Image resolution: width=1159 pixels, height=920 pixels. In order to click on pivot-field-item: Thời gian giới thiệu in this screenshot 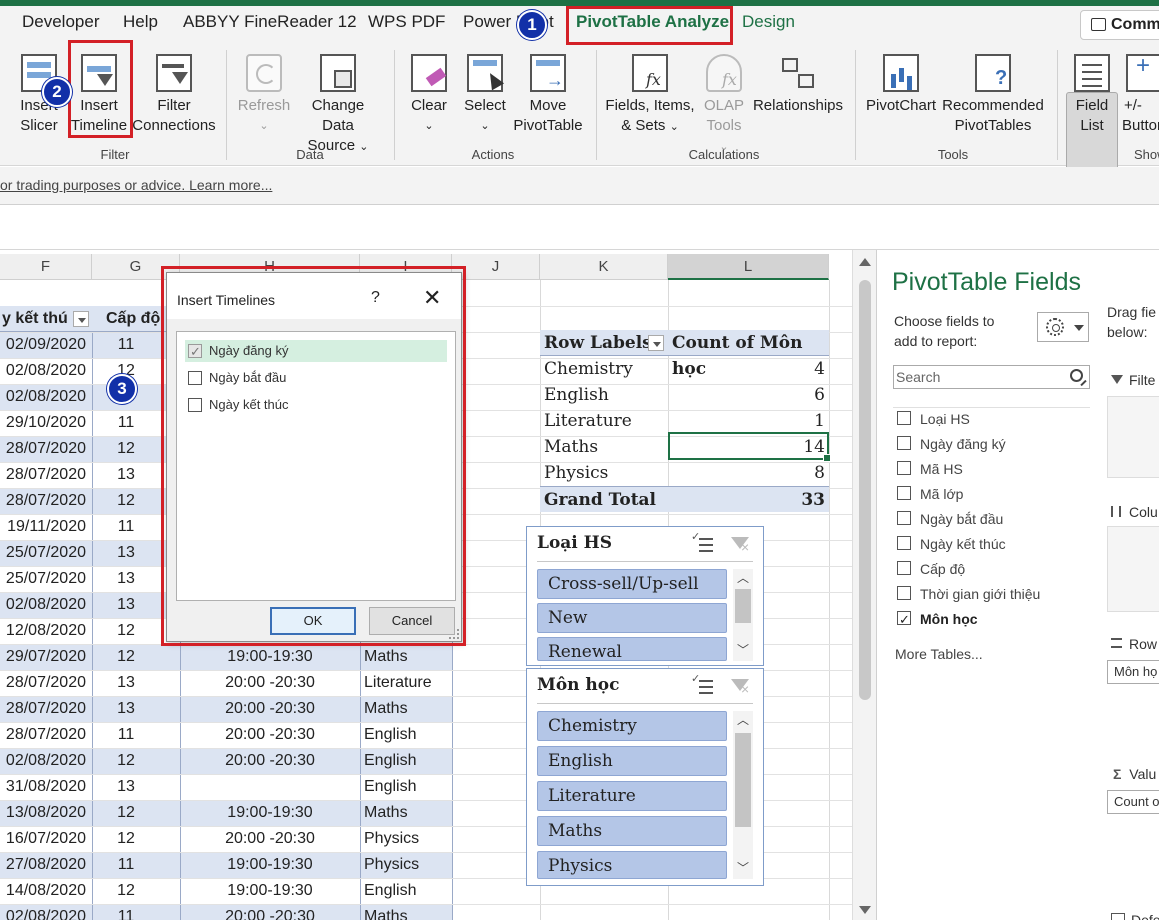, I will do `click(967, 594)`.